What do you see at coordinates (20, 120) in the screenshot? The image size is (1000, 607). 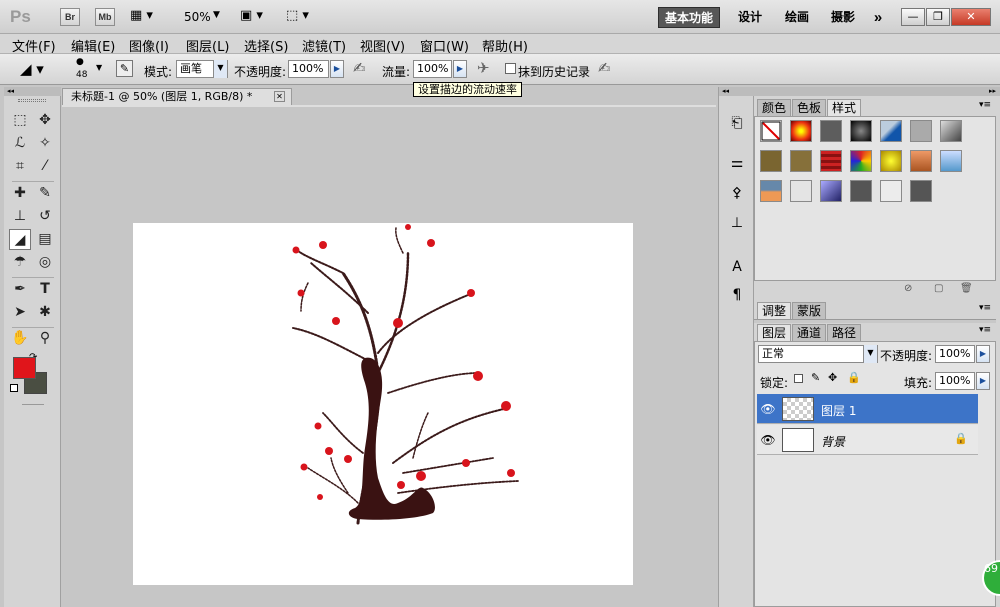 I see `marquee-tool-icon: ⬚` at bounding box center [20, 120].